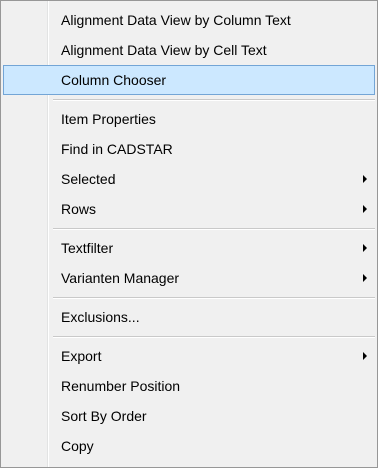 The image size is (378, 468). I want to click on menu-item-column-chooser: Column Chooser, so click(189, 80).